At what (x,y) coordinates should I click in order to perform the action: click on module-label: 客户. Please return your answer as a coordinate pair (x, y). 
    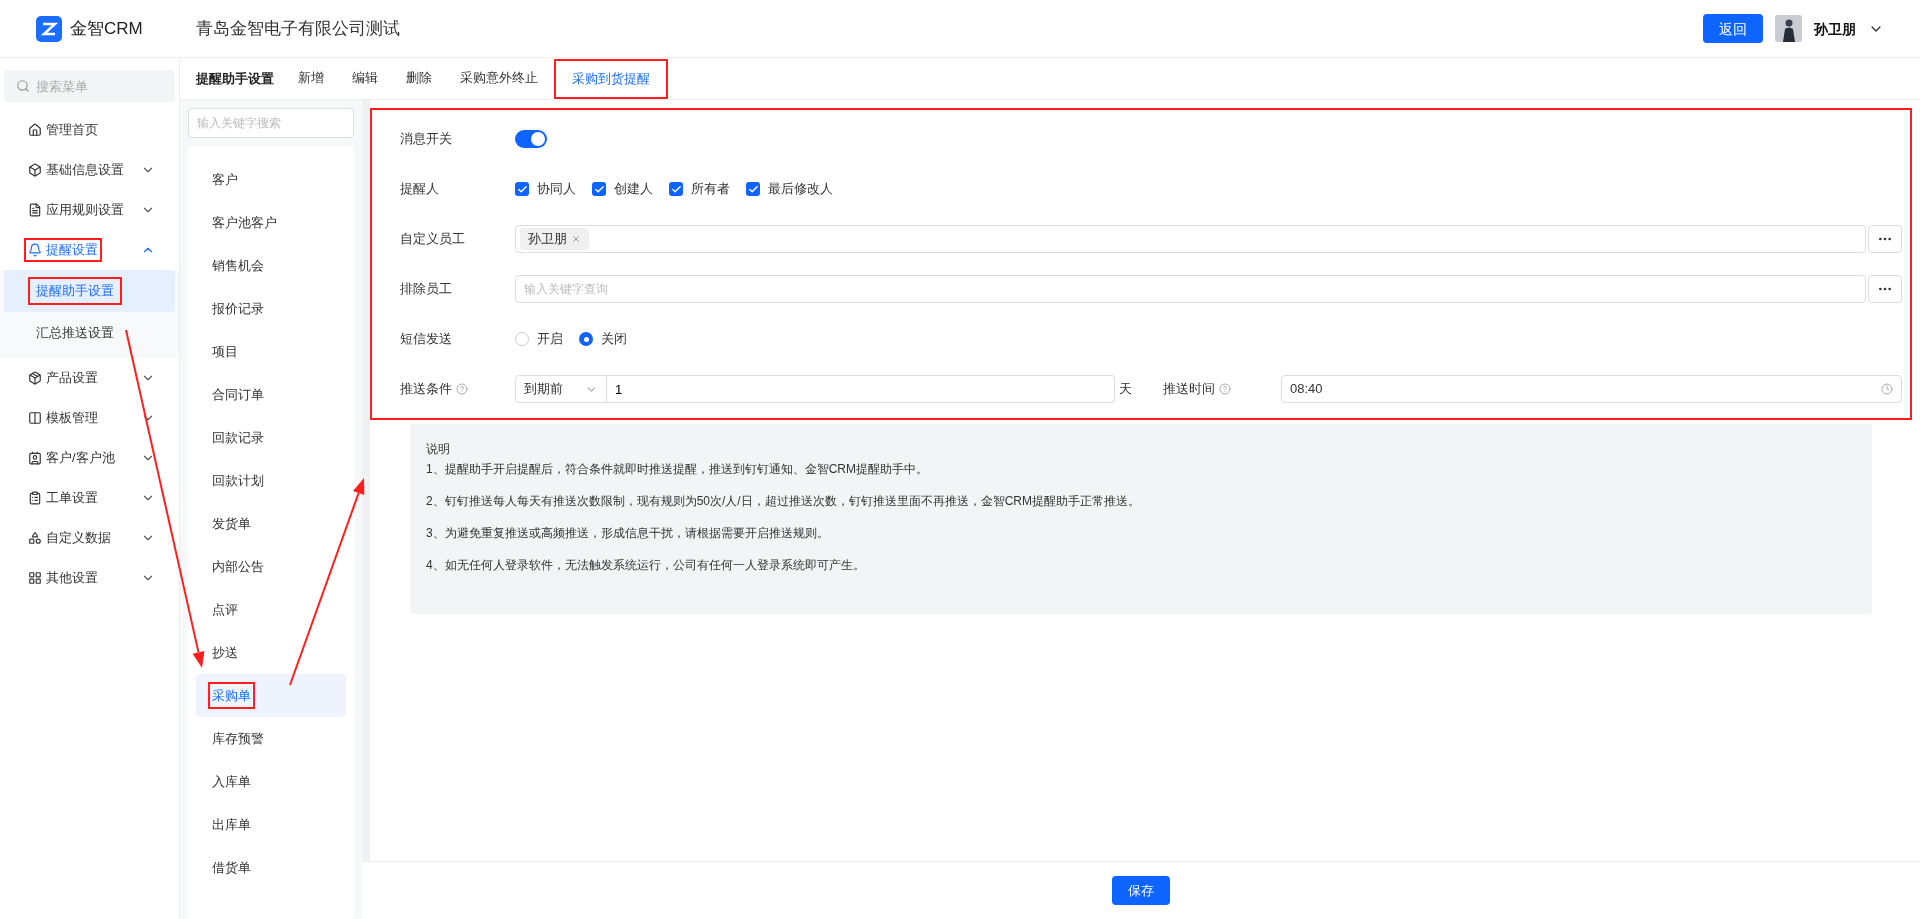
    Looking at the image, I should click on (225, 179).